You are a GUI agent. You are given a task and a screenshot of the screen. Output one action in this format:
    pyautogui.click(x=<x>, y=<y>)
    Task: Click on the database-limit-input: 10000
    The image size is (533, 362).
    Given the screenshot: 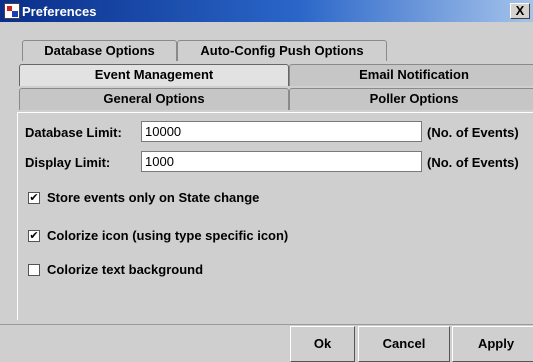 What is the action you would take?
    pyautogui.click(x=281, y=131)
    